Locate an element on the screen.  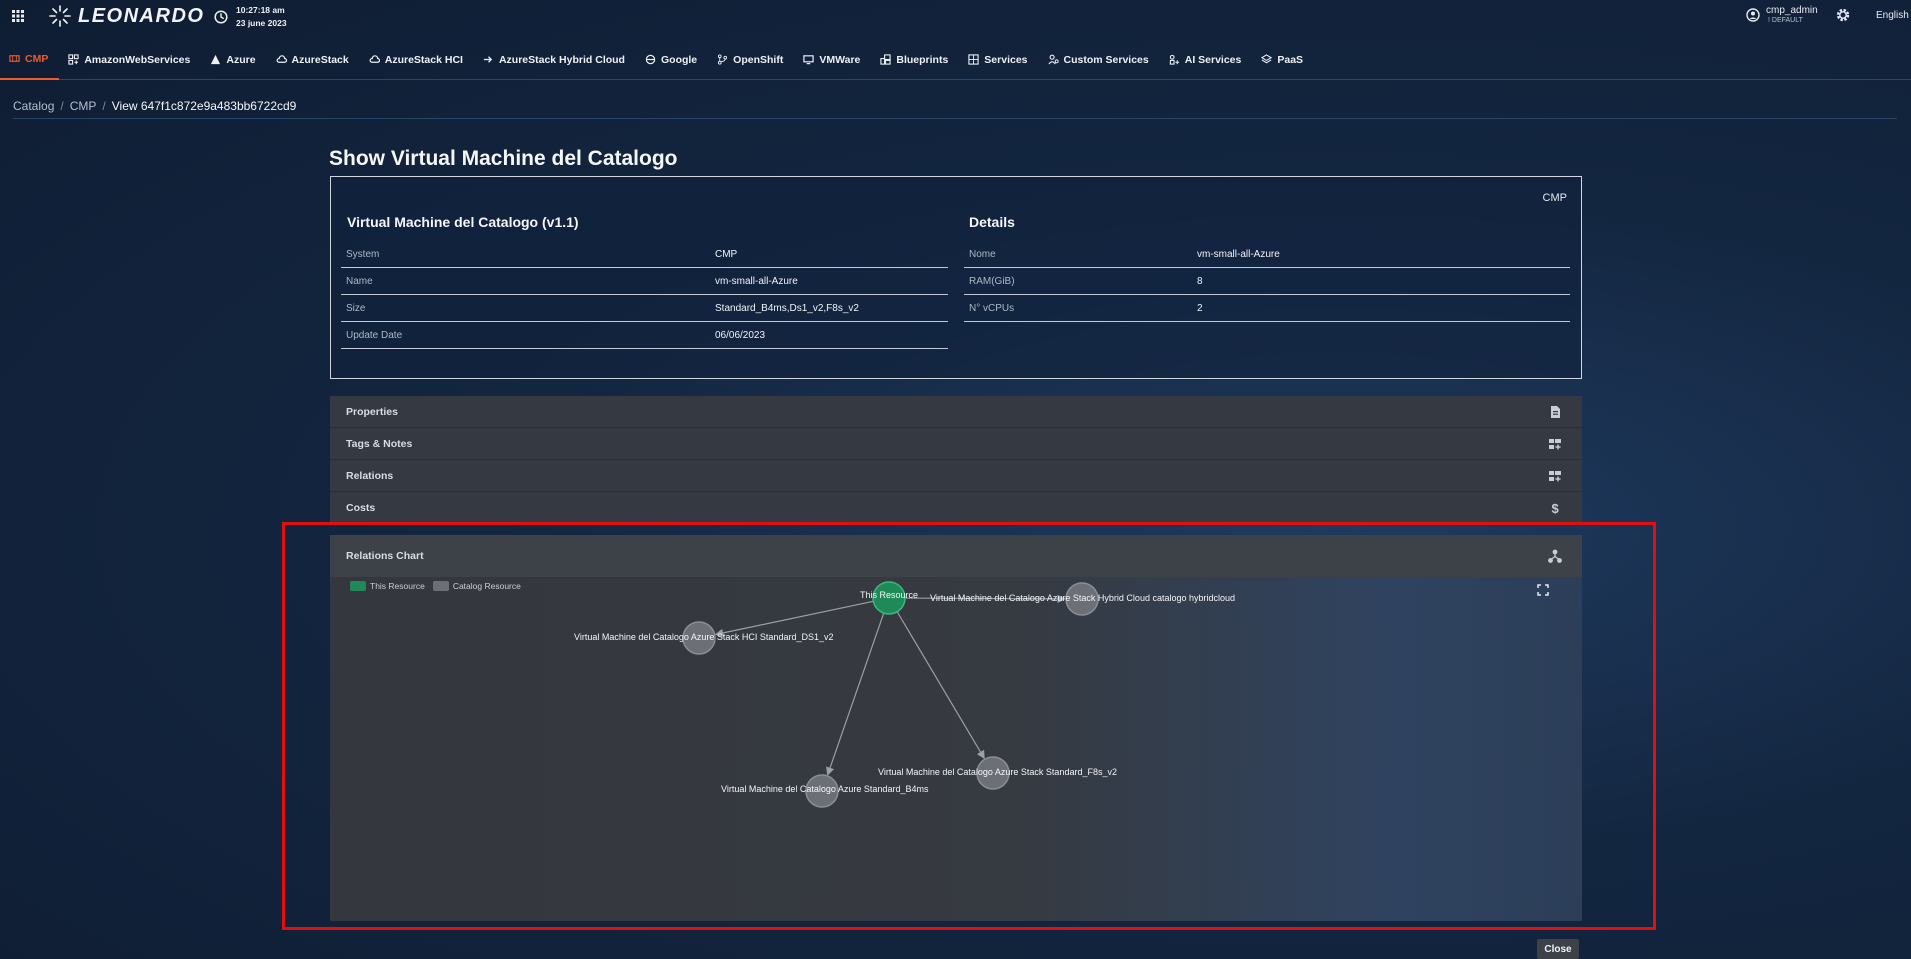
page-title: Show Virtual Machine del Catalogo is located at coordinates (503, 158).